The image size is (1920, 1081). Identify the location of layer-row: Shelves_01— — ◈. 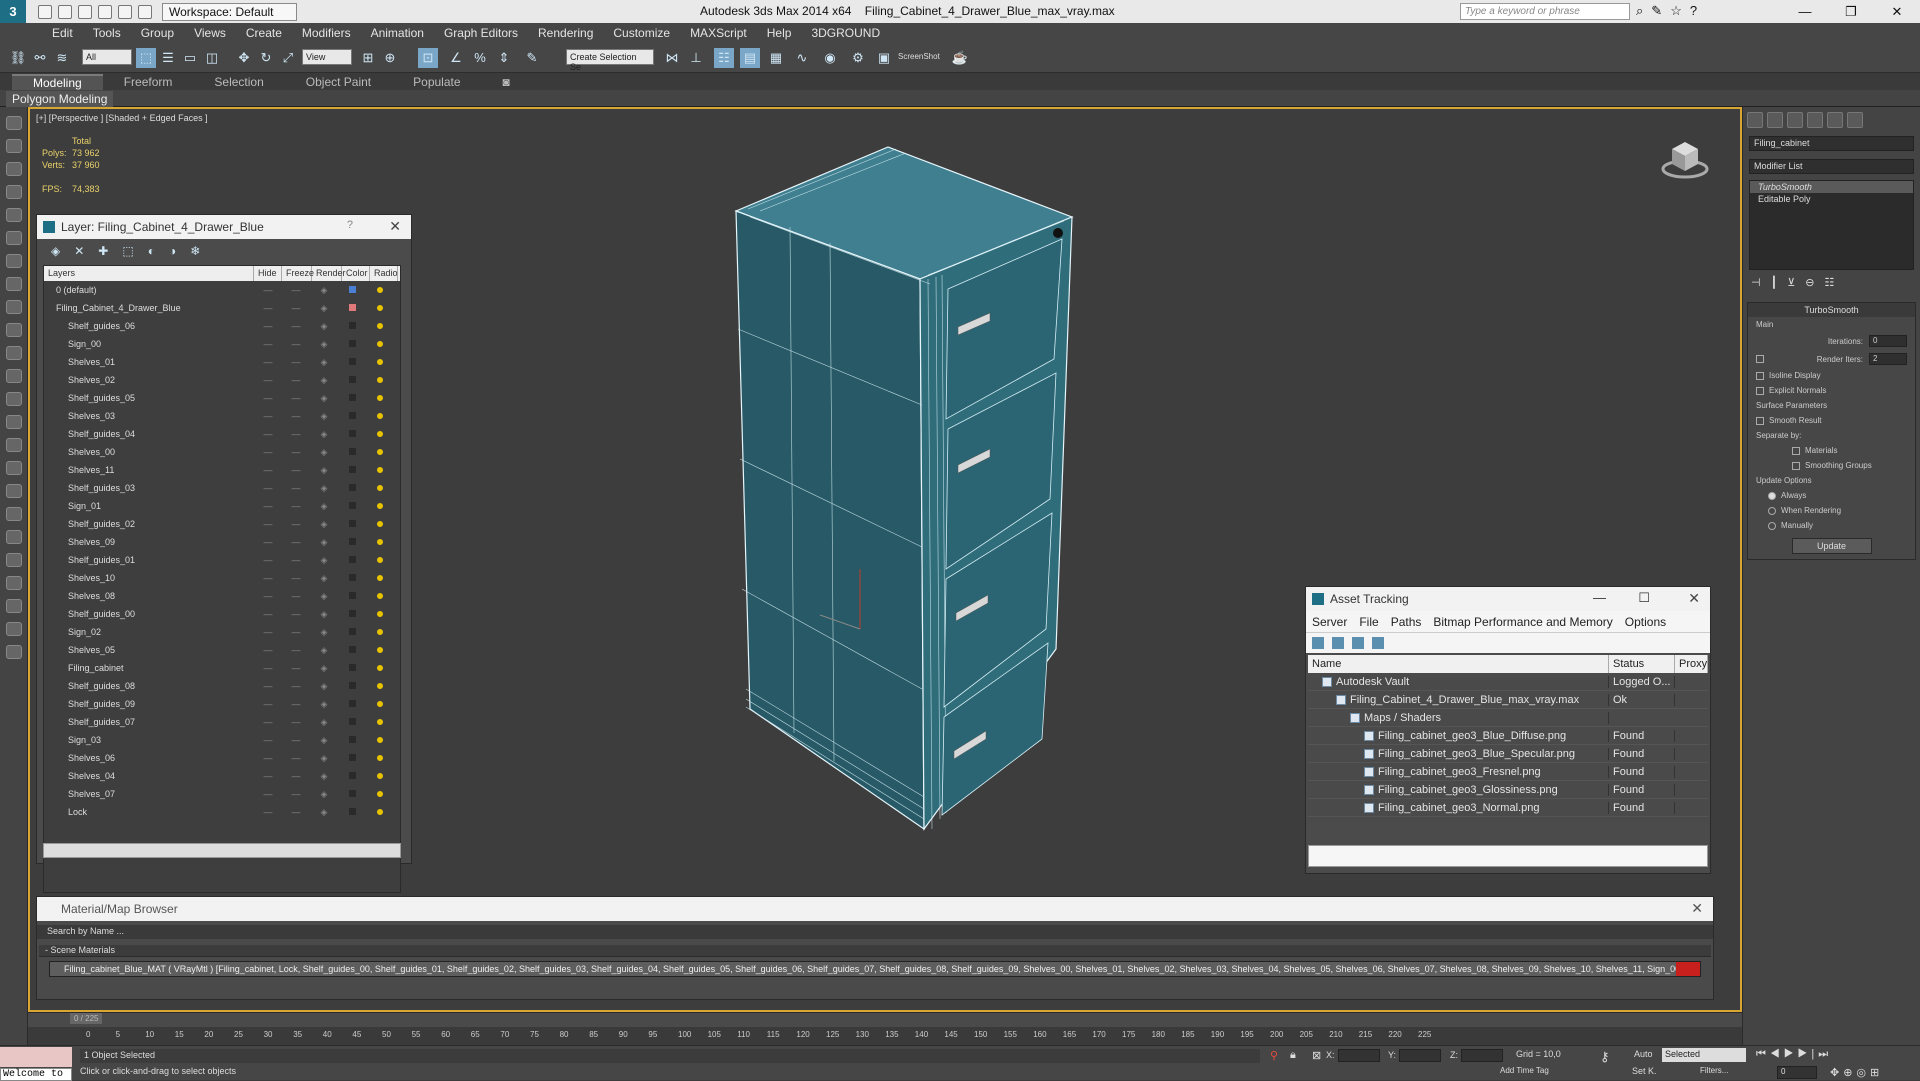
(222, 362).